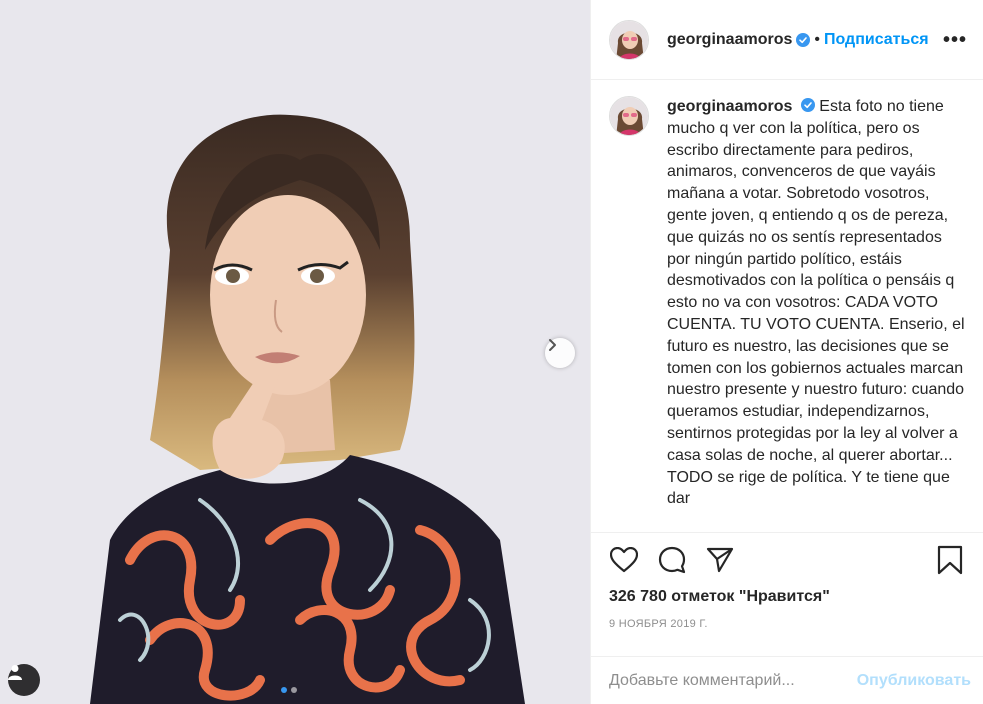 This screenshot has width=983, height=704. I want to click on action-bar, so click(787, 559).